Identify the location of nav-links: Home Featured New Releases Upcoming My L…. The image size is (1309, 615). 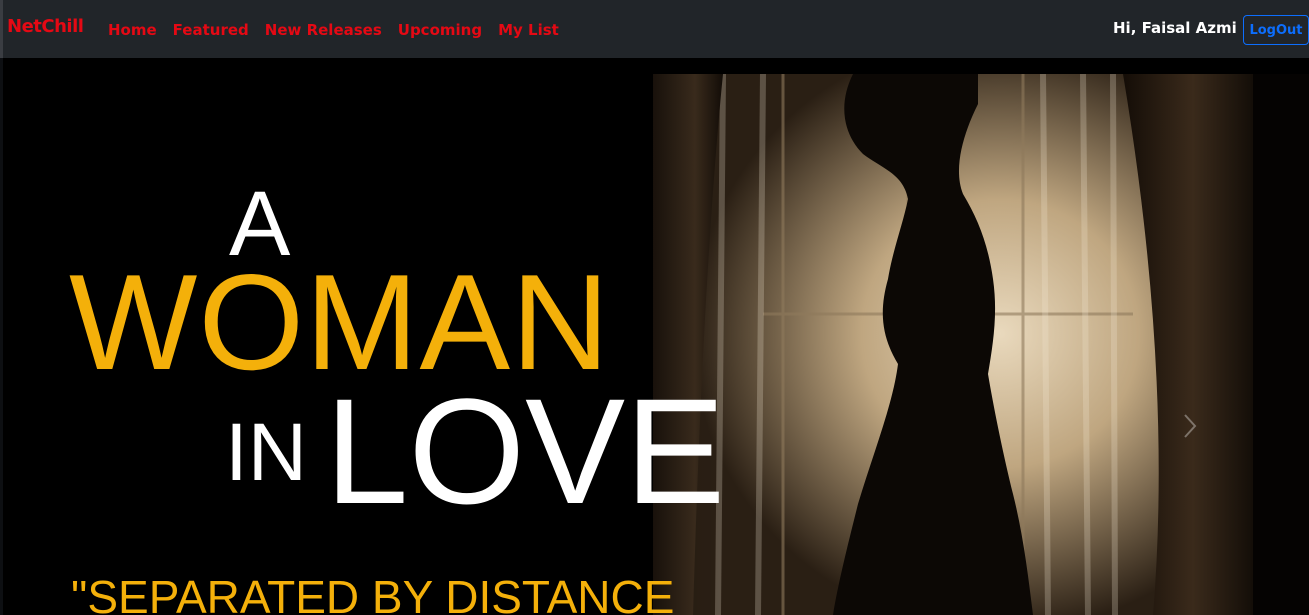
(333, 30).